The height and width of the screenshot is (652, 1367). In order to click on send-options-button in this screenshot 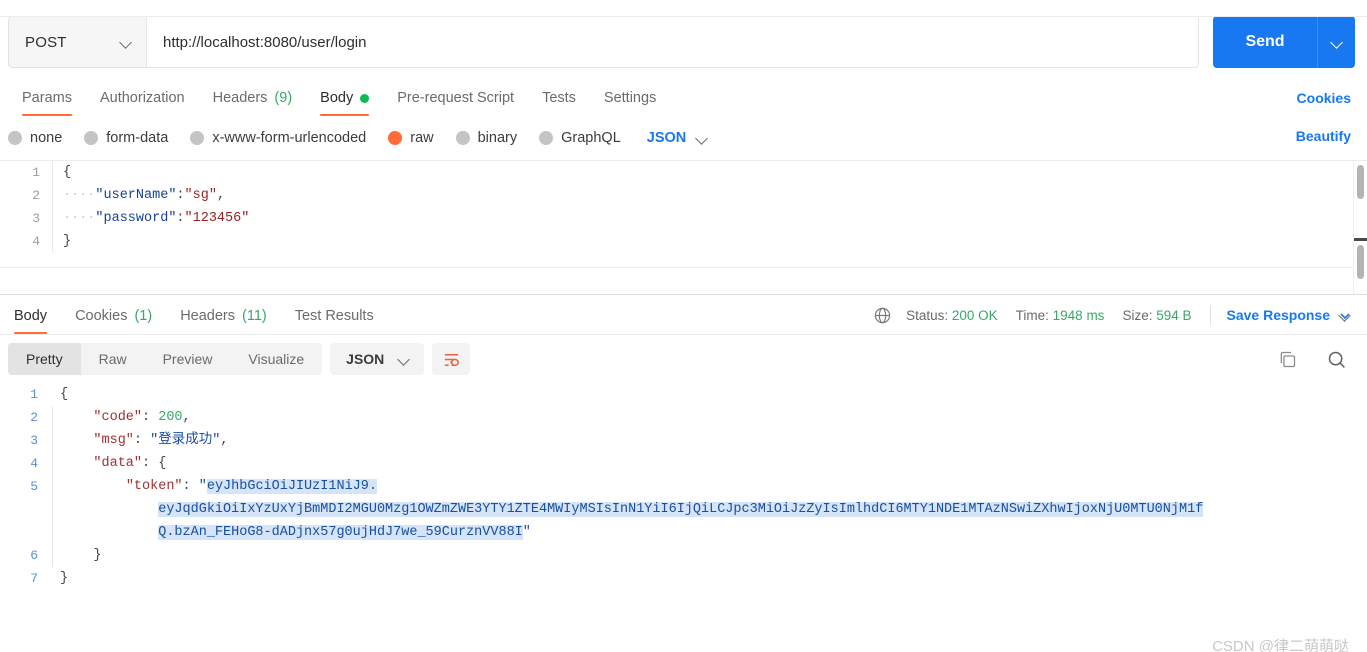, I will do `click(1336, 42)`.